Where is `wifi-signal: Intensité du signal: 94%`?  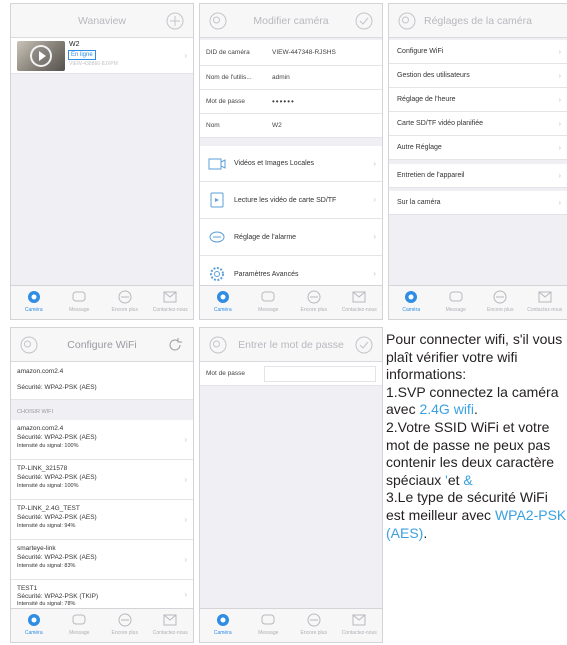
wifi-signal: Intensité du signal: 94% is located at coordinates (46, 526).